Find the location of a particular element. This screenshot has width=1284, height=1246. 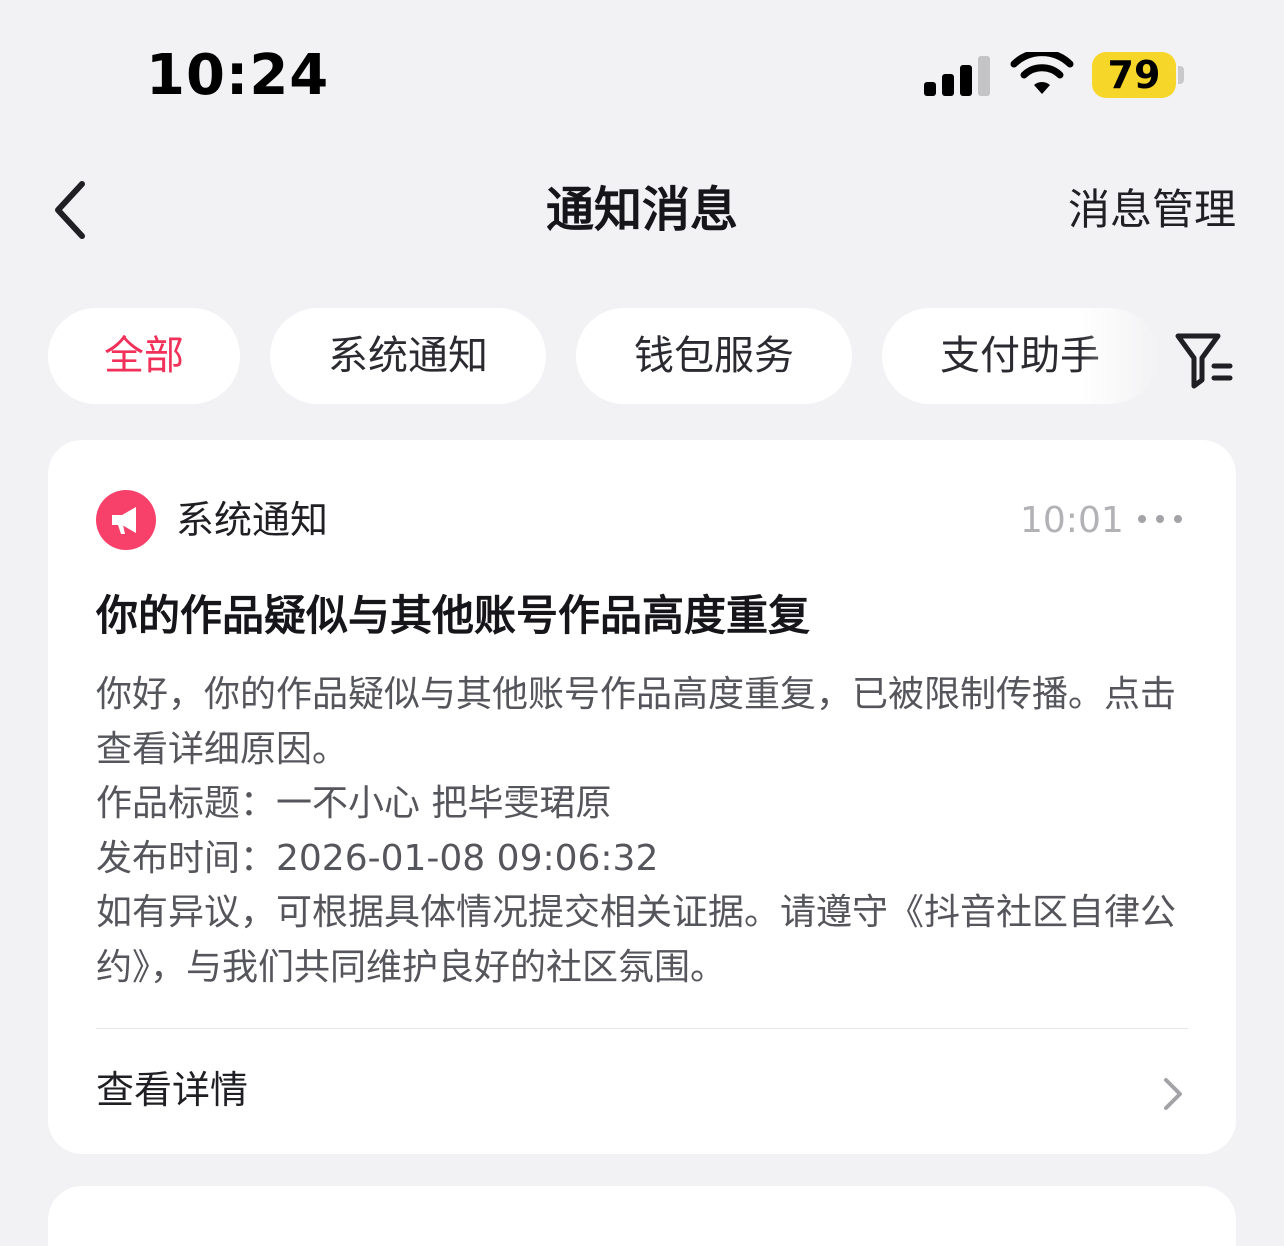

notification-body-line: 发布时间：2026-01-08 09:06:32 is located at coordinates (377, 858).